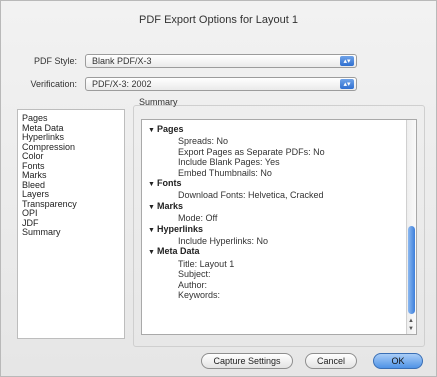 This screenshot has height=377, width=437. Describe the element at coordinates (198, 218) in the screenshot. I see `summary-item: Mode: Off` at that location.